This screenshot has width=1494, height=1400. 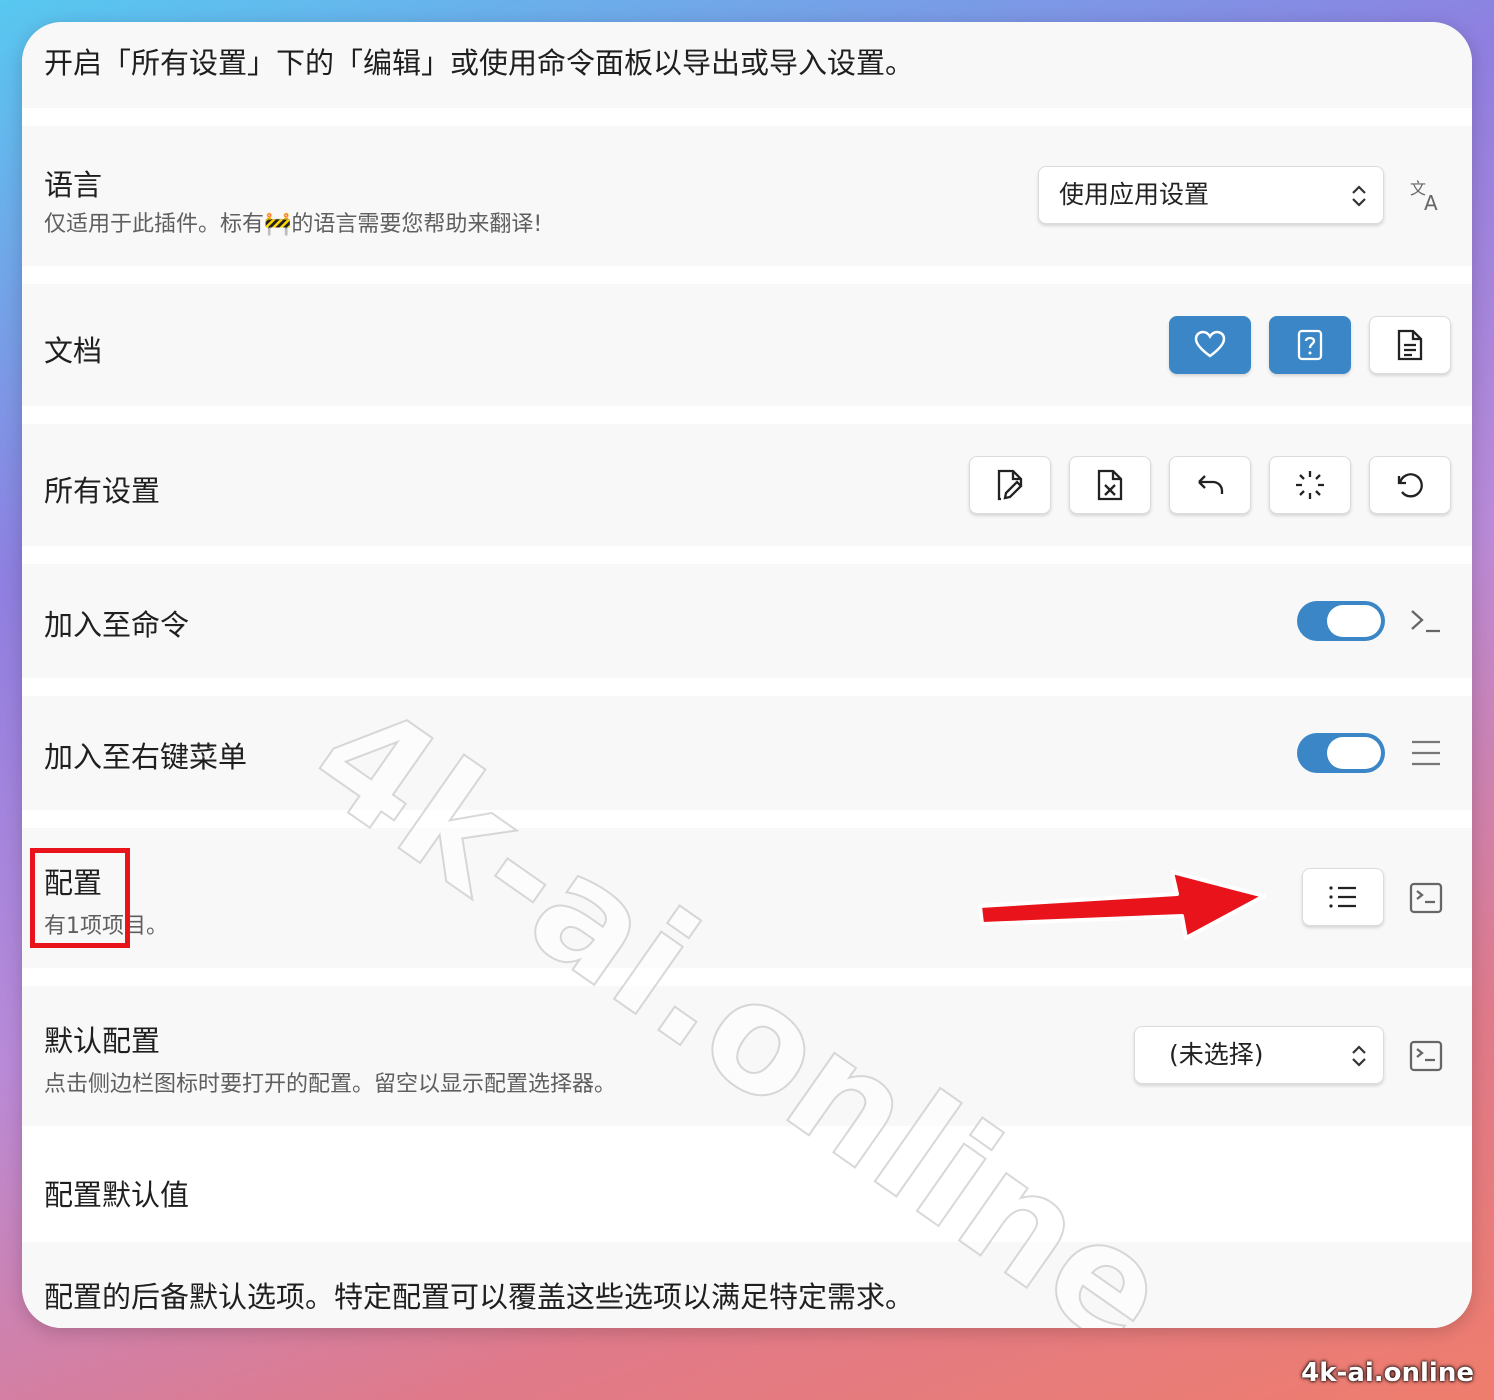 I want to click on translate-icon: 文A, so click(x=1426, y=196).